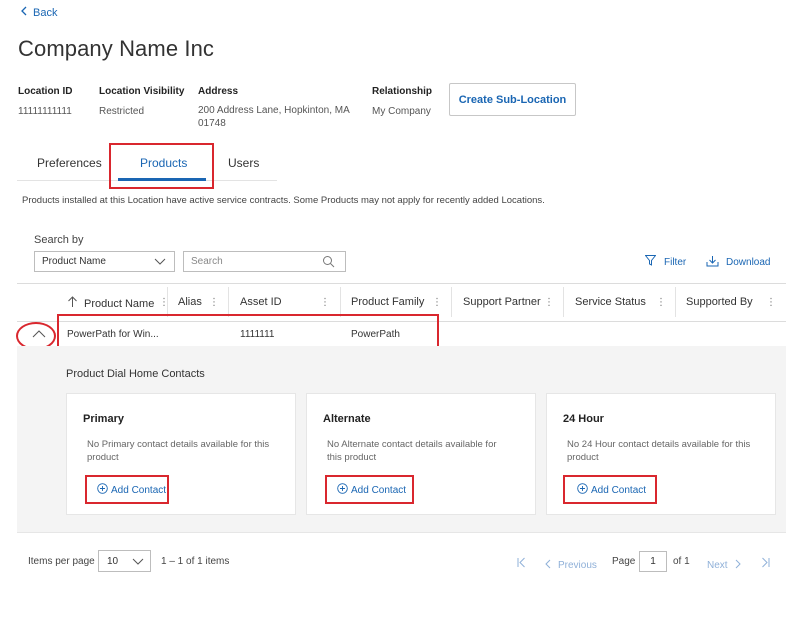 The height and width of the screenshot is (618, 800). What do you see at coordinates (717, 565) in the screenshot?
I see `next-label: Next` at bounding box center [717, 565].